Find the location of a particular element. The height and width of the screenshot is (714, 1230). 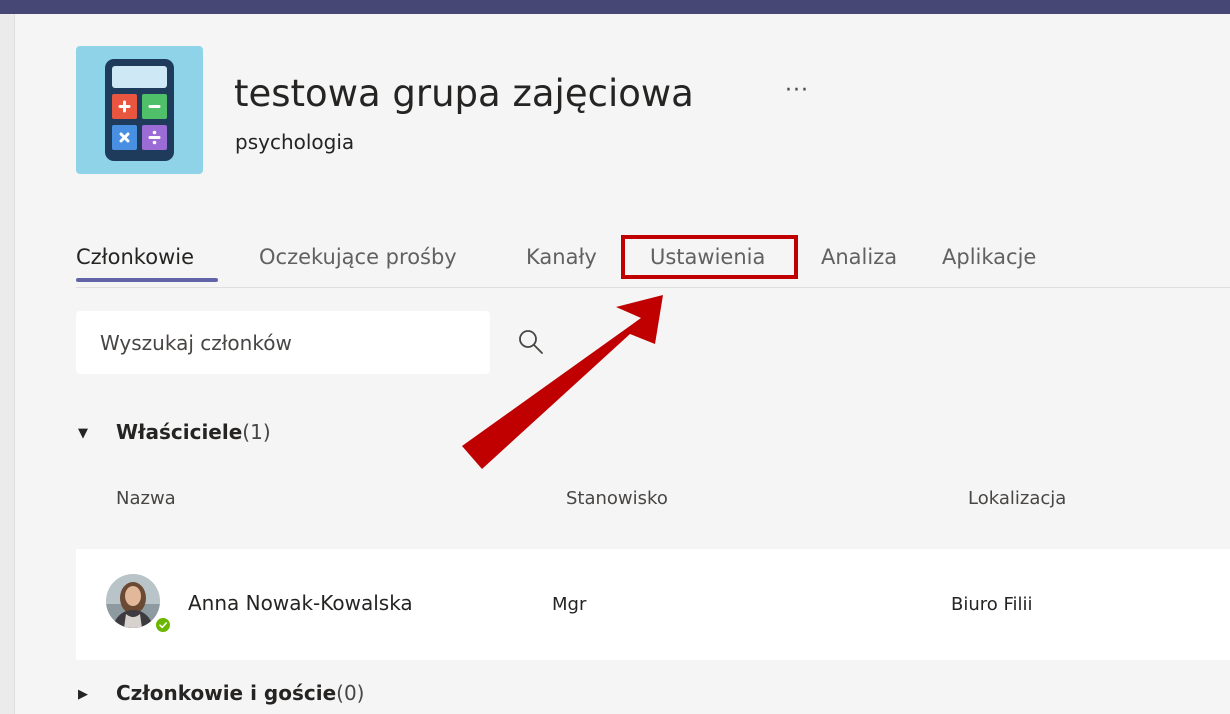

caret-right-icon: ▶ is located at coordinates (83, 694).